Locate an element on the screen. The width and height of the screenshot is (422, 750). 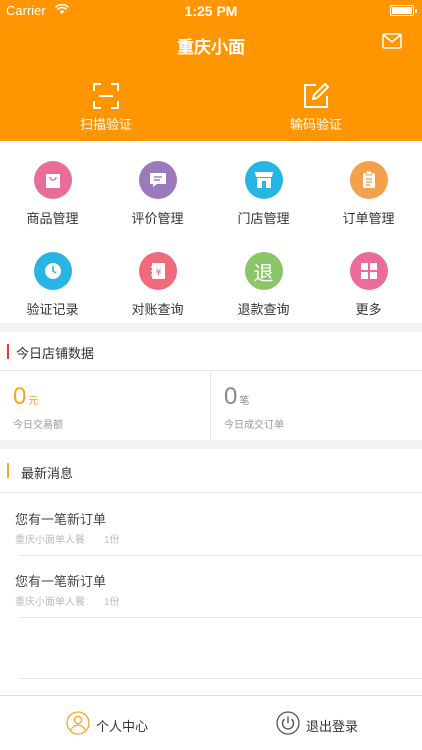
grid-item-more: 更多 is located at coordinates (368, 277).